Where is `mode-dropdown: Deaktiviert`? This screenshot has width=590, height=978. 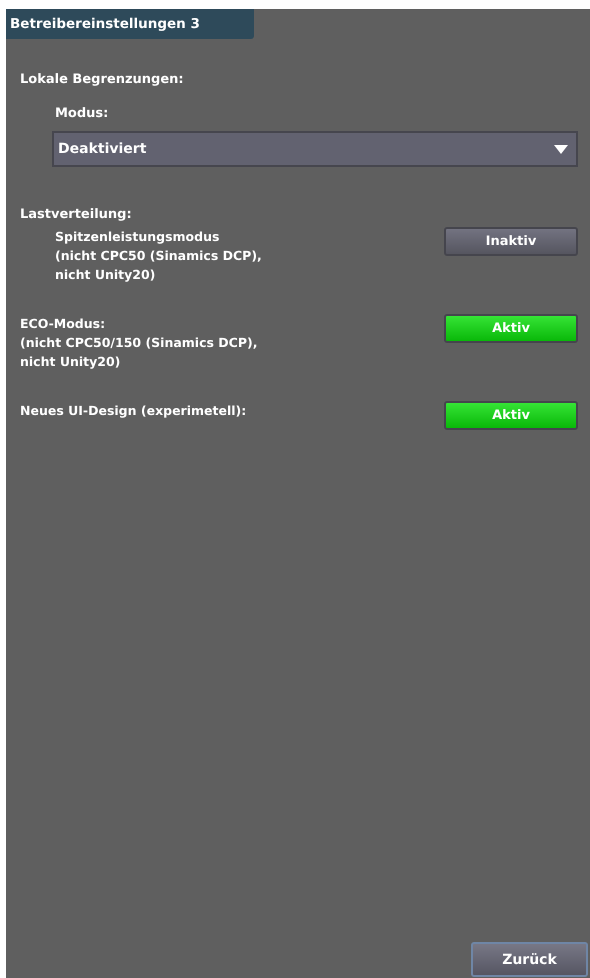
mode-dropdown: Deaktiviert is located at coordinates (315, 149).